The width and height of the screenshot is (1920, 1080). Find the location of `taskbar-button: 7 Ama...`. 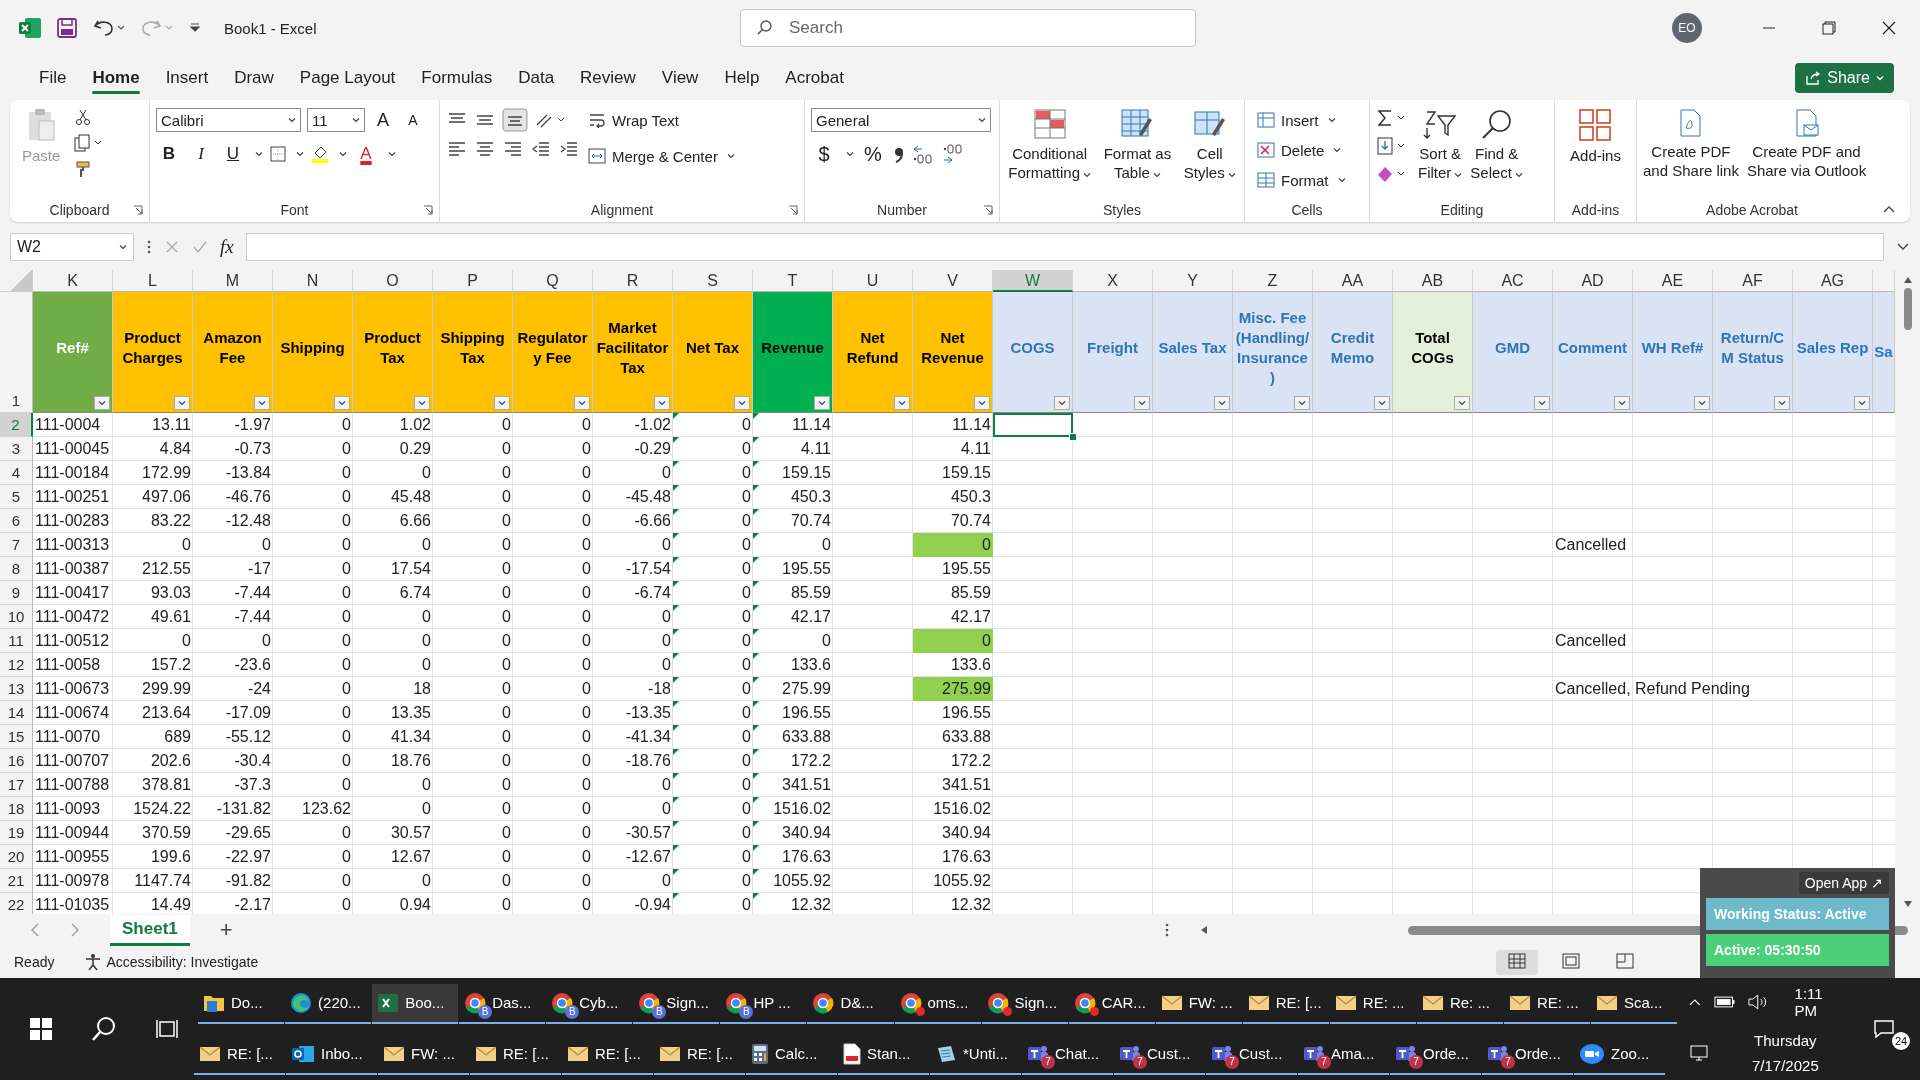

taskbar-button: 7 Ama... is located at coordinates (1343, 1054).